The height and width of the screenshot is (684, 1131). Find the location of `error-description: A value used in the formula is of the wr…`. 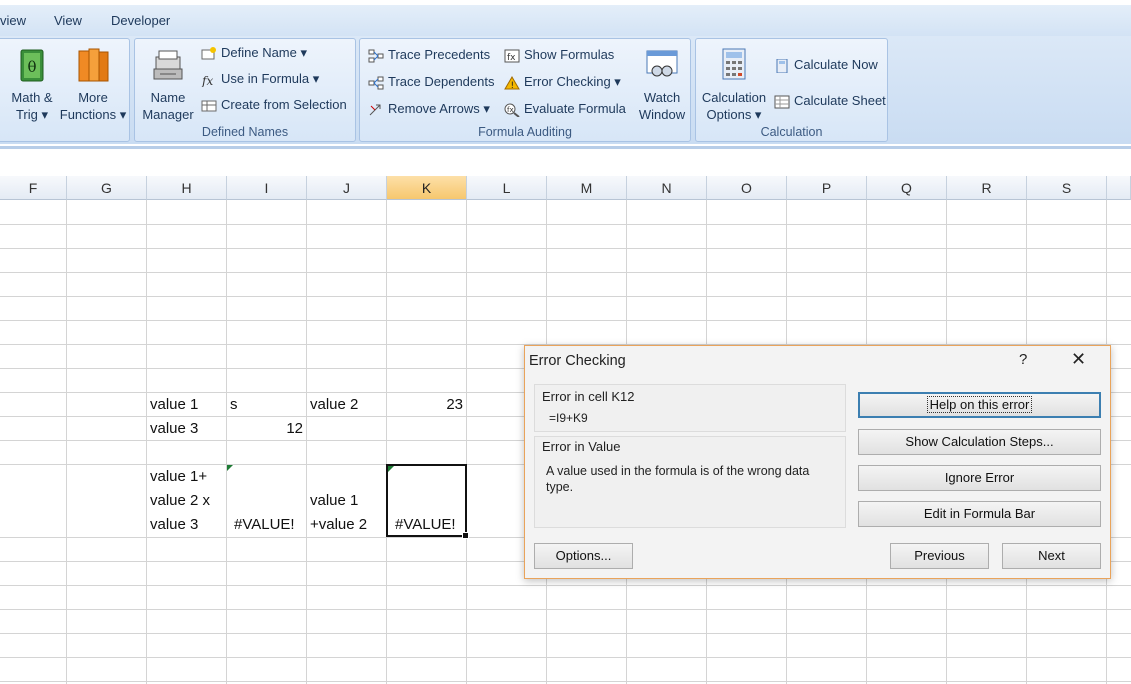

error-description: A value used in the formula is of the wr… is located at coordinates (678, 479).